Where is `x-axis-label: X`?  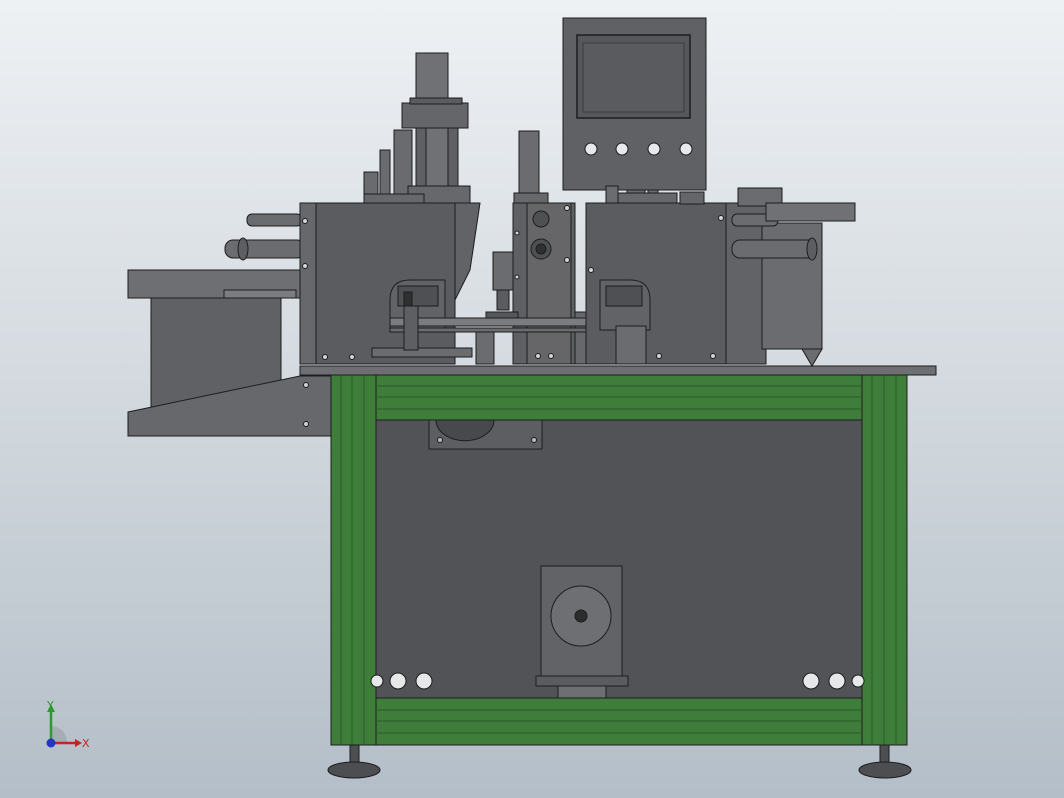
x-axis-label: X is located at coordinates (86, 743).